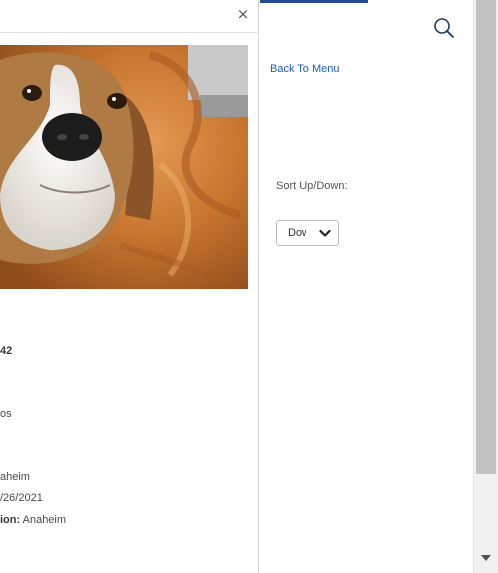  Describe the element at coordinates (15, 477) in the screenshot. I see `detail-location: aheim` at that location.